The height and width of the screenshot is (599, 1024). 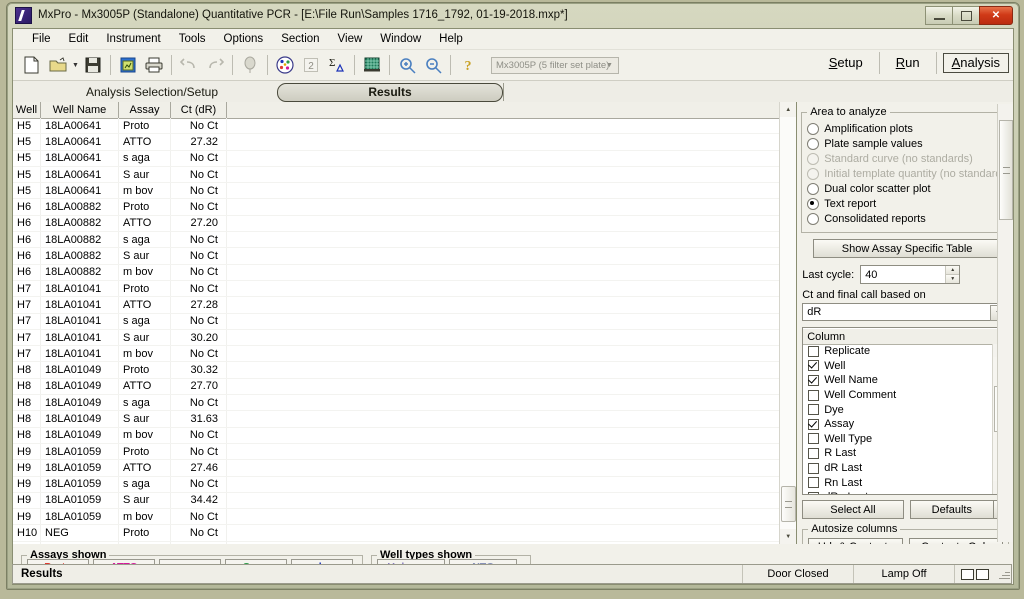 What do you see at coordinates (853, 509) in the screenshot?
I see `select-all-button: Select All` at bounding box center [853, 509].